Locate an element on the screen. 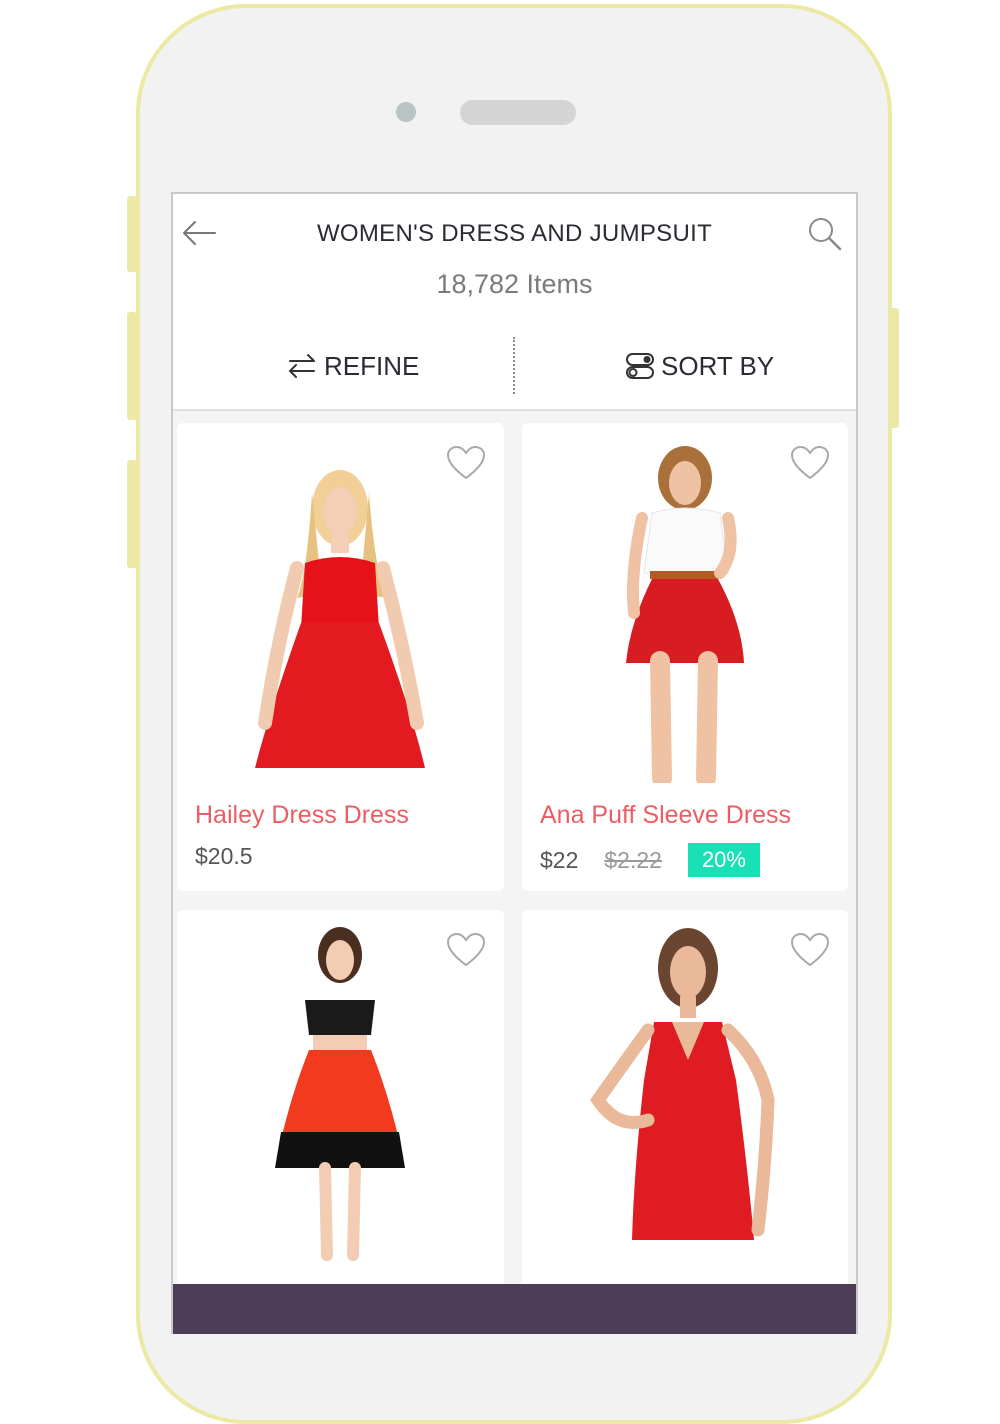 The image size is (1000, 1424). toggle-icon is located at coordinates (640, 366).